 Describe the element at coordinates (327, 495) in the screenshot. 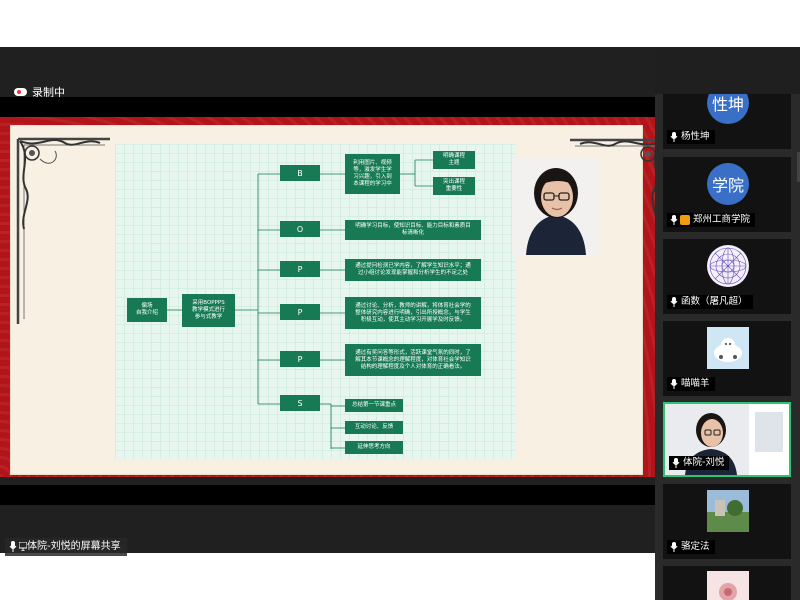

I see `bottom-letterbox` at that location.